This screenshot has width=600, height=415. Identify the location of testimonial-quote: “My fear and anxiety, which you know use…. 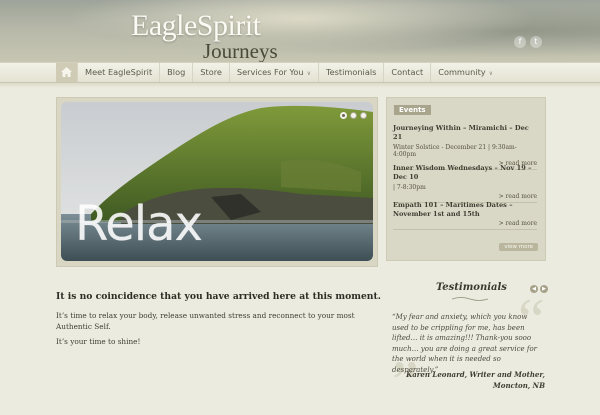
(465, 343).